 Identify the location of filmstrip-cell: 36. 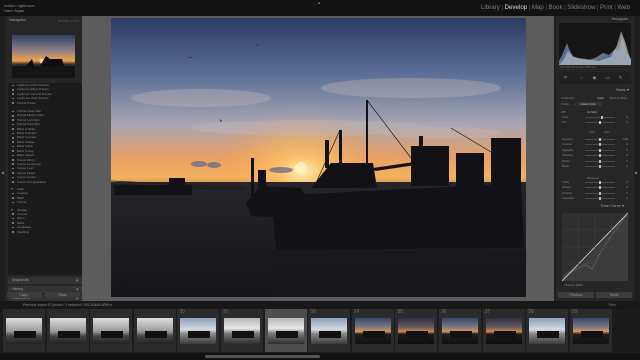
(460, 330).